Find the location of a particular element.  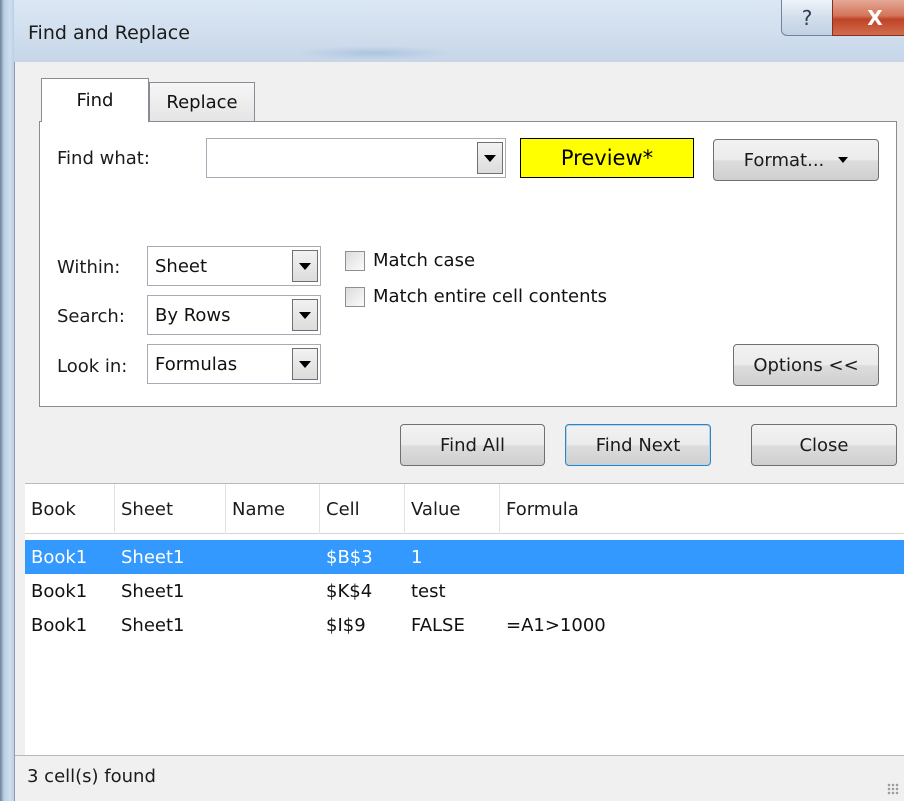

tab-replace: Replace is located at coordinates (202, 102).